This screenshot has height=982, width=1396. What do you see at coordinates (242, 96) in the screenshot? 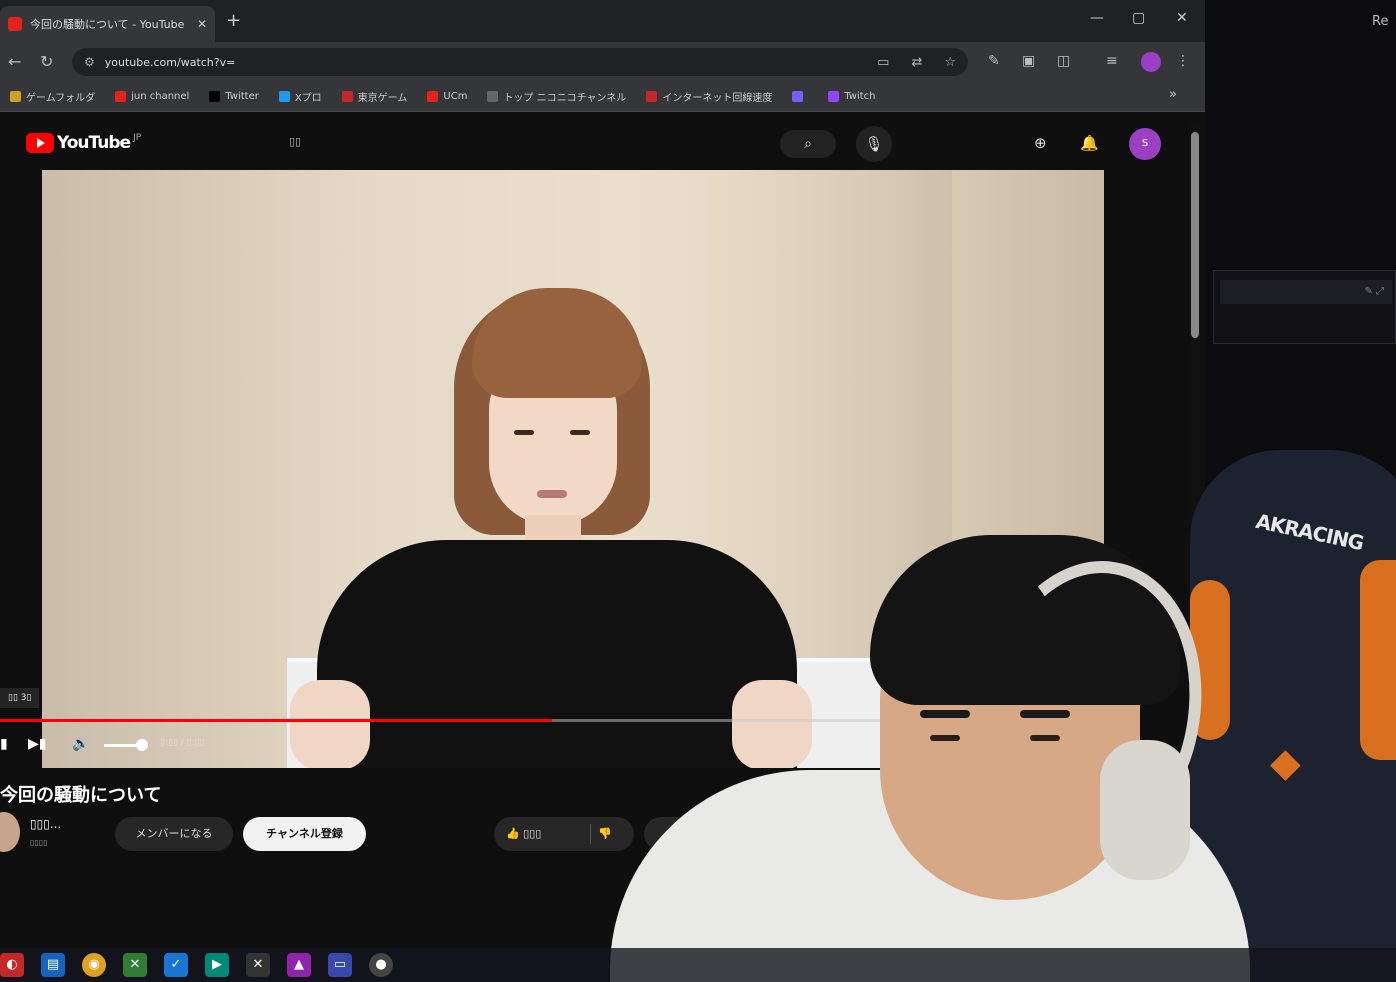
I see `bookmark-label: Twitter` at bounding box center [242, 96].